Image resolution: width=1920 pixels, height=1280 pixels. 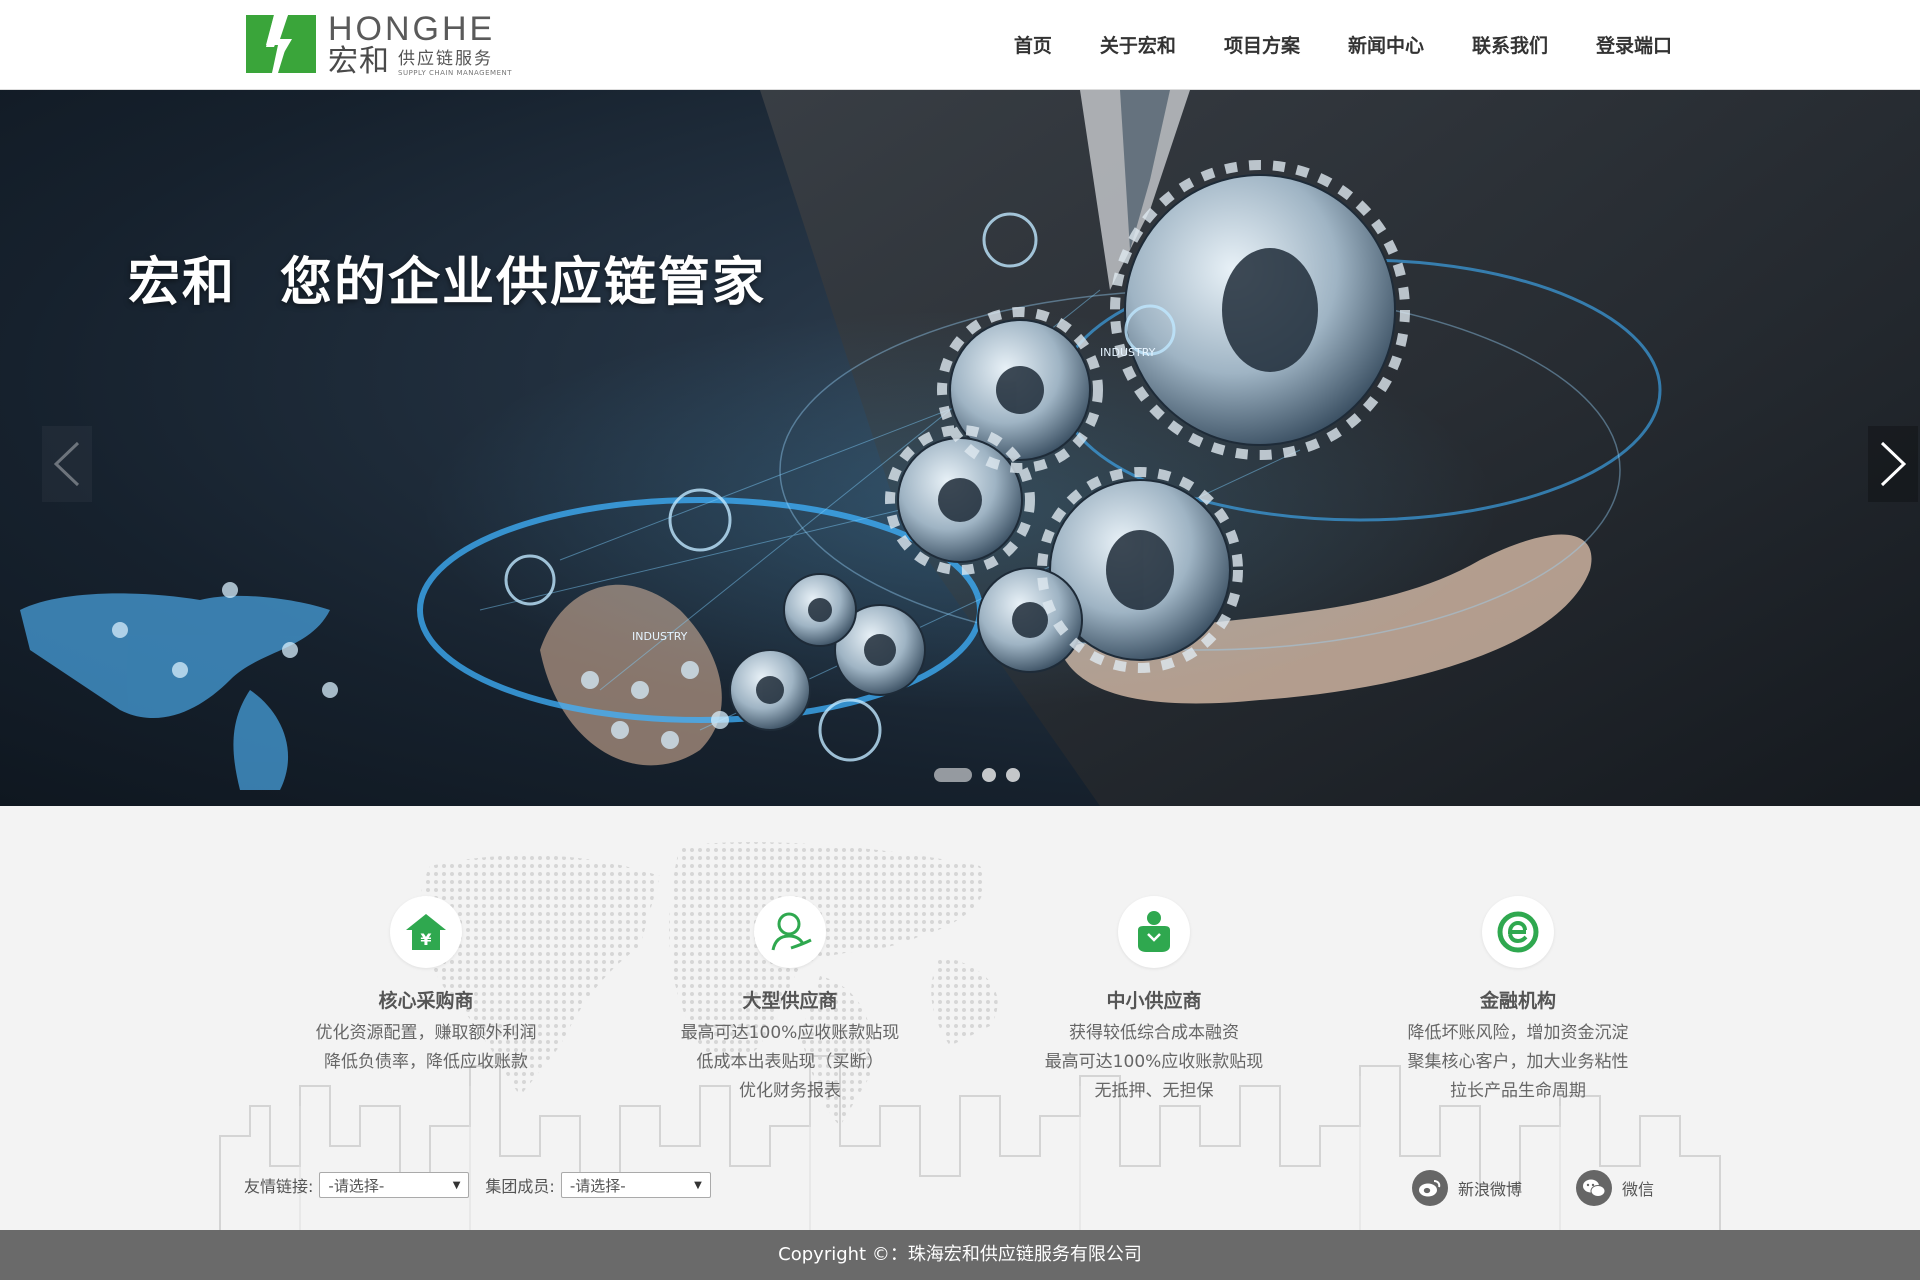 I want to click on finance-e-icon, so click(x=1518, y=932).